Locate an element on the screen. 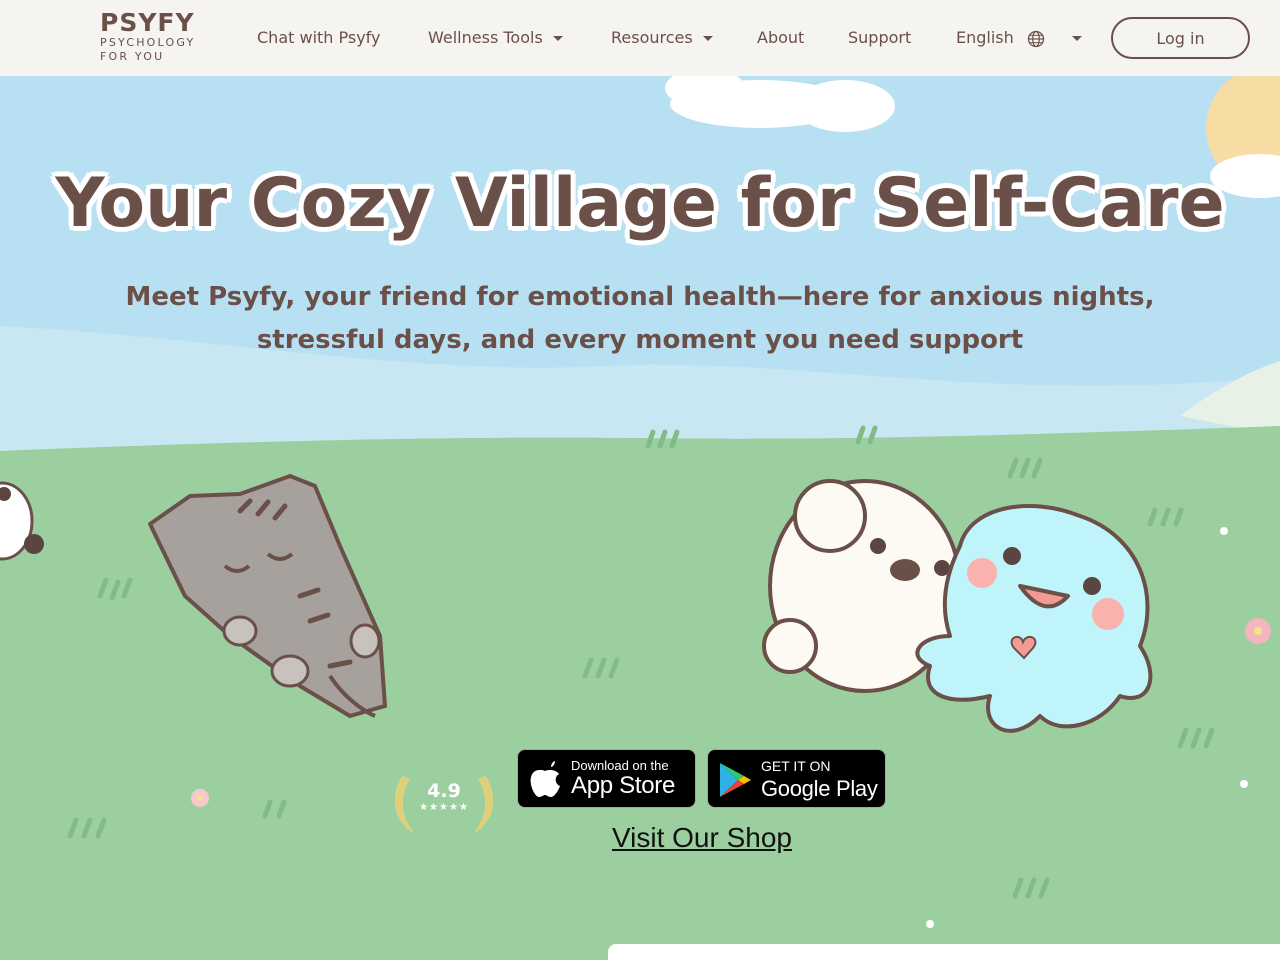 Image resolution: width=1280 pixels, height=960 pixels. nav-support-label: Support is located at coordinates (880, 37).